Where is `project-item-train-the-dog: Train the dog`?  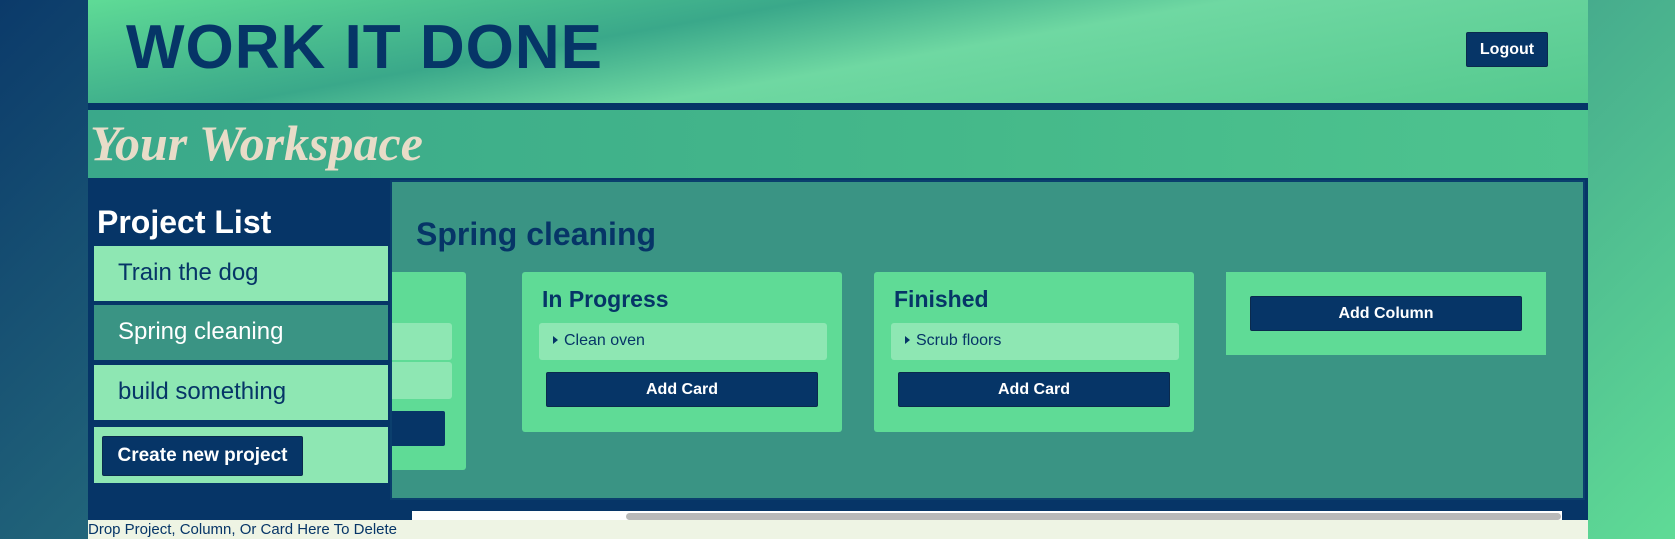
project-item-train-the-dog: Train the dog is located at coordinates (241, 273).